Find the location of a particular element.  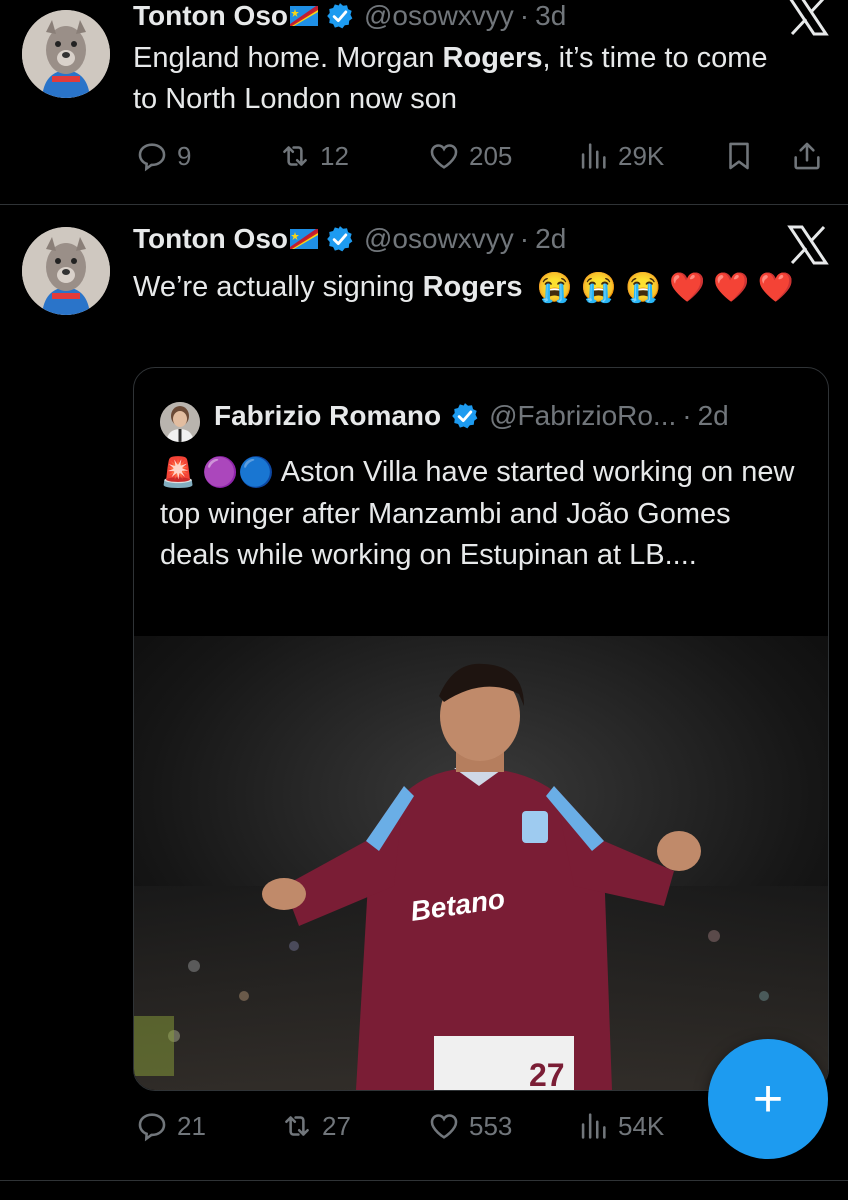

reply-count: 21 is located at coordinates (191, 1125).